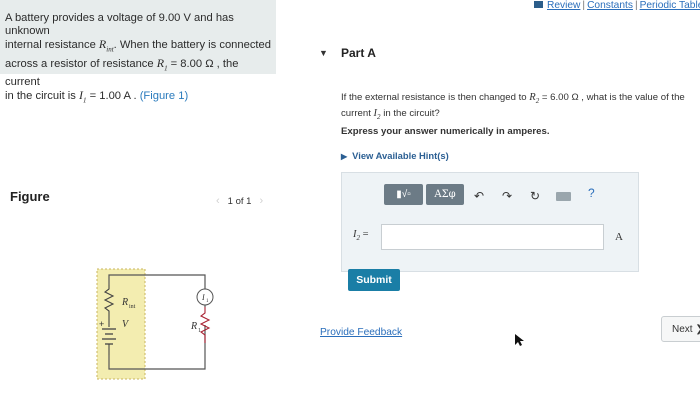 This screenshot has width=700, height=401. I want to click on figure-counter: 1 of 1, so click(239, 201).